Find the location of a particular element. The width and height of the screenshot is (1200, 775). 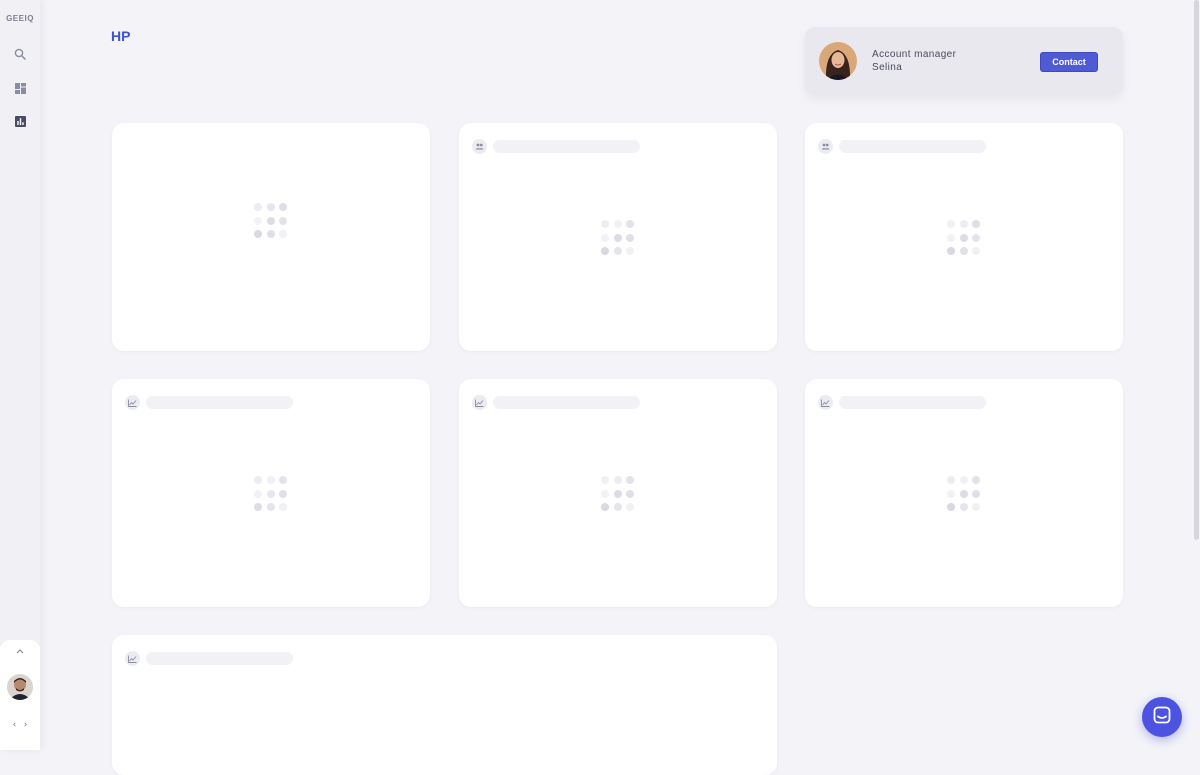

contact-button: Contact is located at coordinates (1069, 62).